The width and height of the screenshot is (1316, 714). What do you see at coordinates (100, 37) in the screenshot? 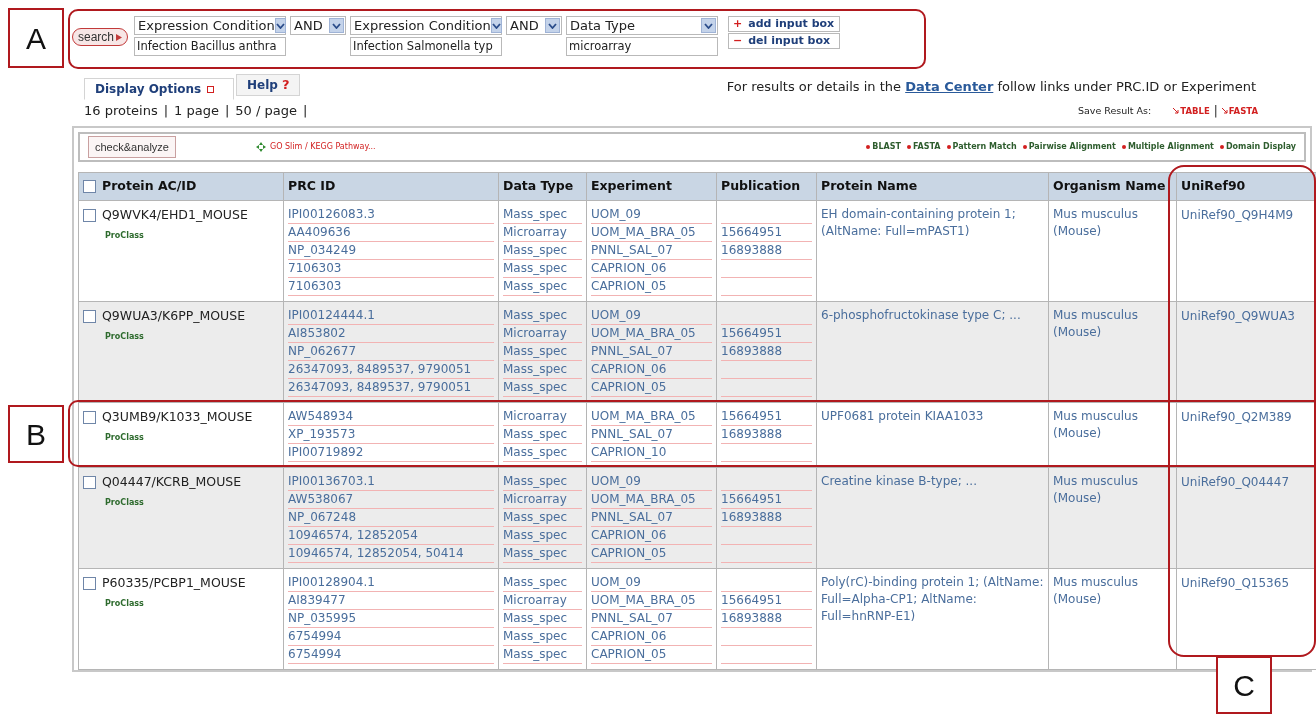
I see `search-button: search` at bounding box center [100, 37].